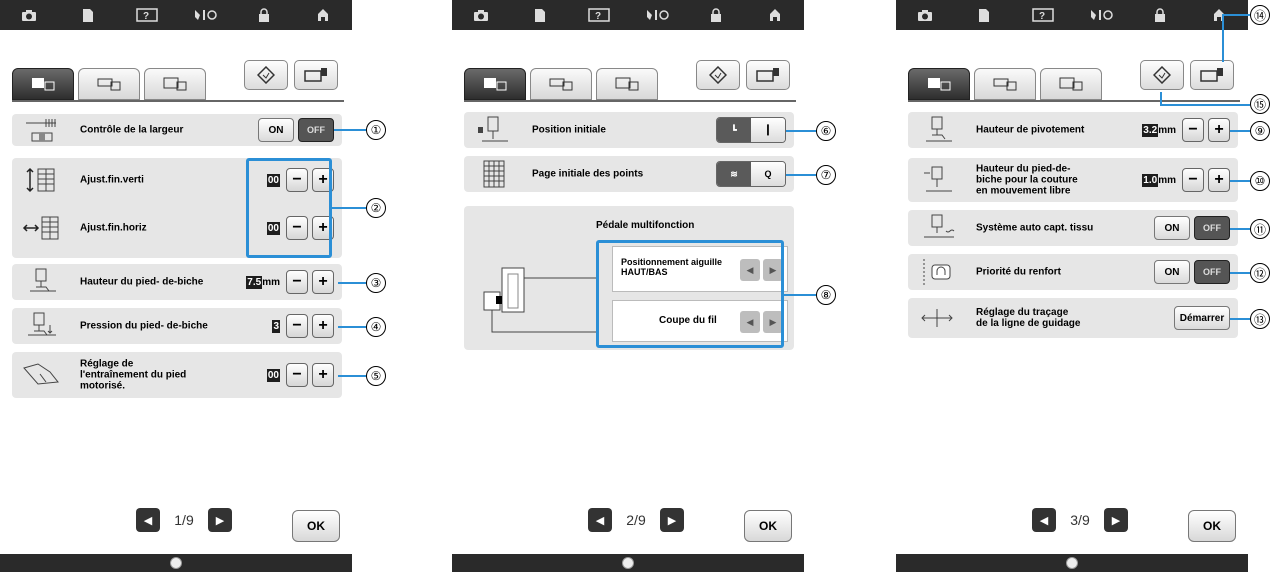 Image resolution: width=1280 pixels, height=572 pixels. Describe the element at coordinates (42, 282) in the screenshot. I see `presser-foot-height-icon` at that location.